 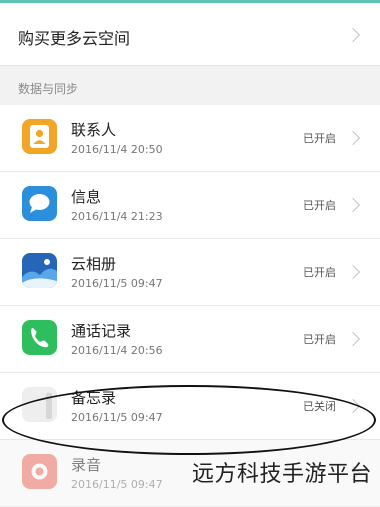 I want to click on sync-item-name: 备忘录, so click(x=94, y=398).